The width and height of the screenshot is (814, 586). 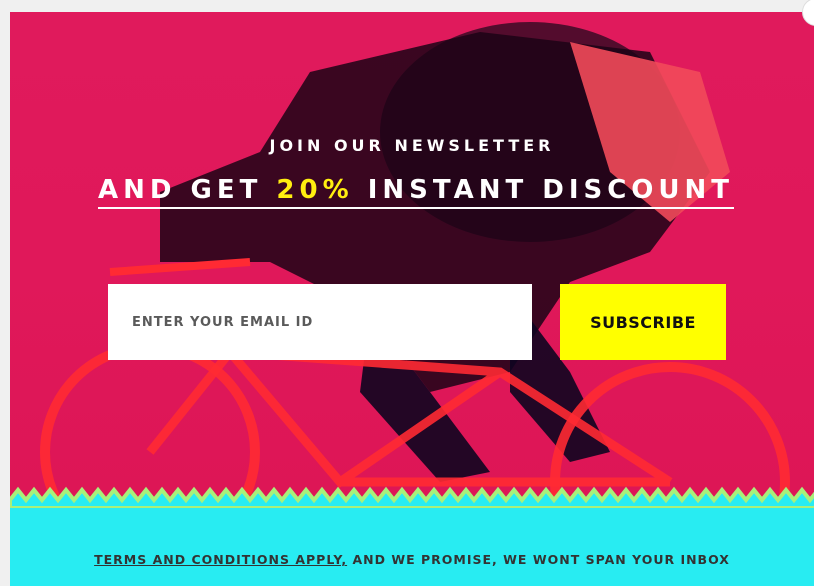 I want to click on subscribe-button: SUBSCRIBE, so click(x=643, y=322).